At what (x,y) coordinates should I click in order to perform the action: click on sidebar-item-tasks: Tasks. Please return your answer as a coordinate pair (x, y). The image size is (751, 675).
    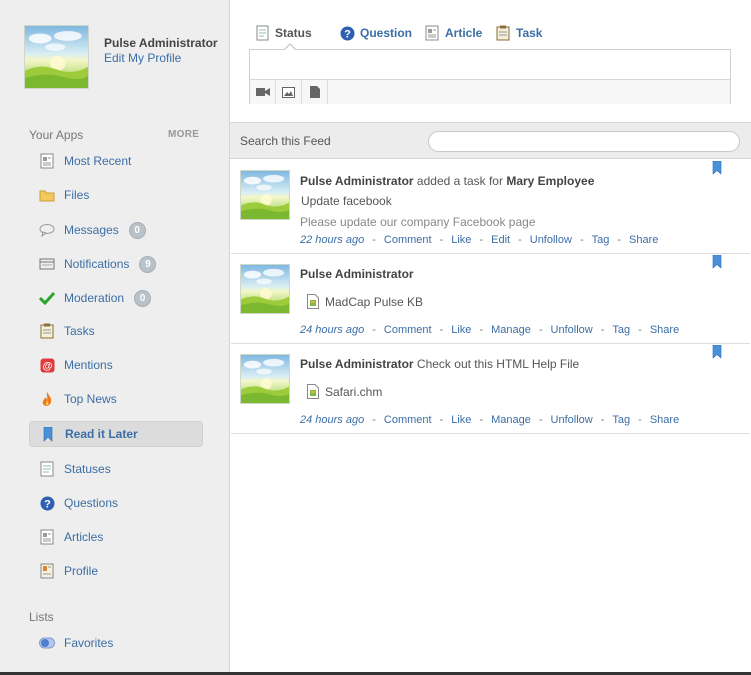
    Looking at the image, I should click on (116, 331).